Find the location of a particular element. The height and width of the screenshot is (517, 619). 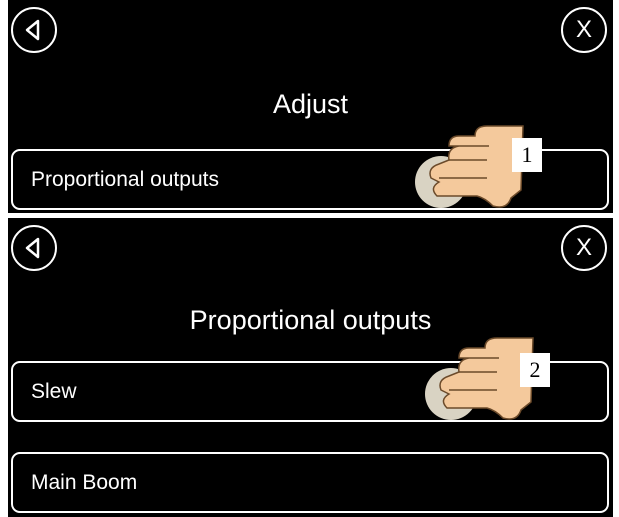

hand-icon is located at coordinates (476, 166).